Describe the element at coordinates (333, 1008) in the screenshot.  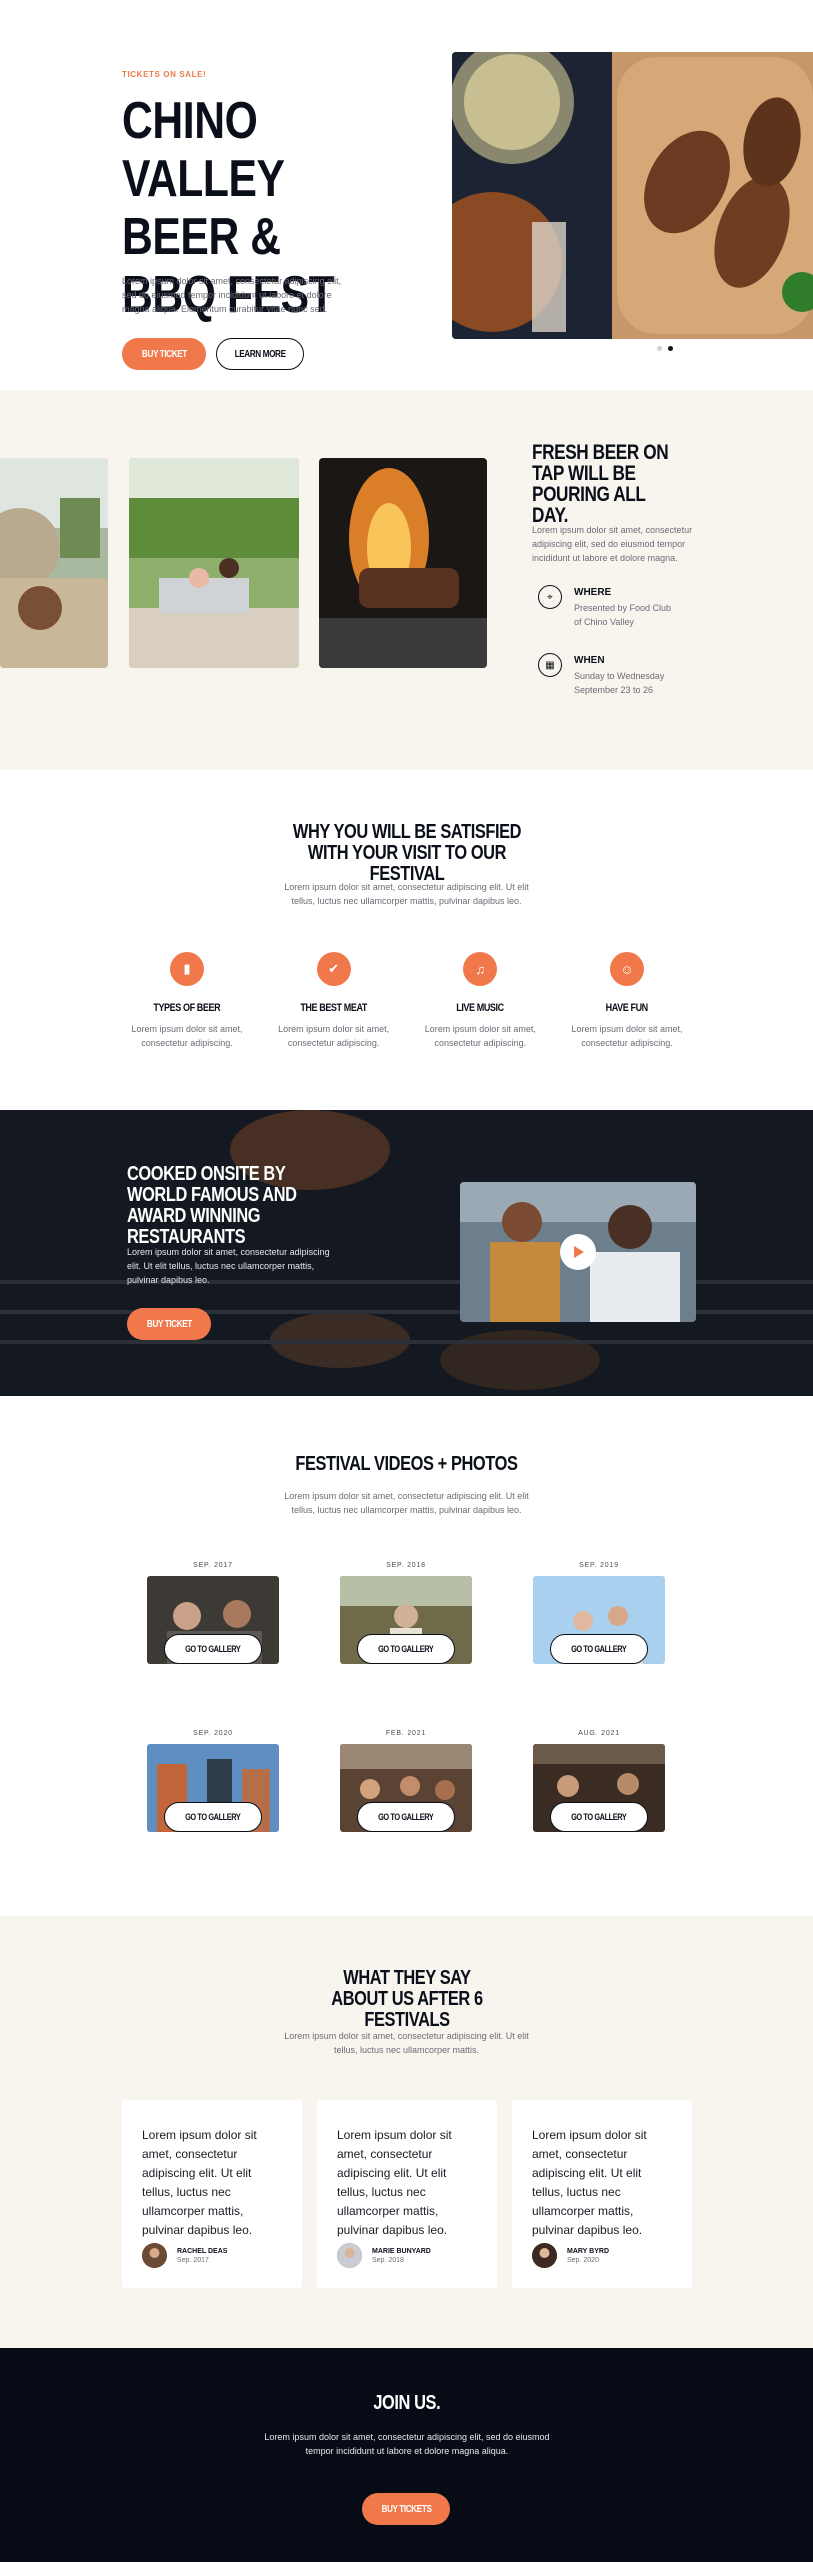
I see `feature-title: THE BEST MEAT` at that location.